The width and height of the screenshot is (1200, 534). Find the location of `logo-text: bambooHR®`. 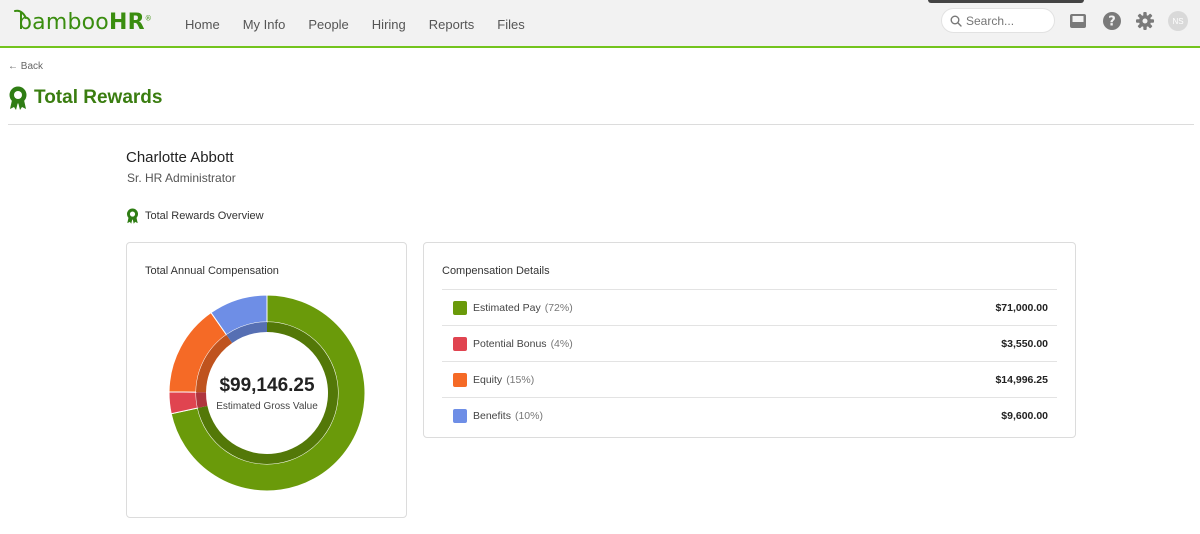

logo-text: bambooHR® is located at coordinates (85, 22).